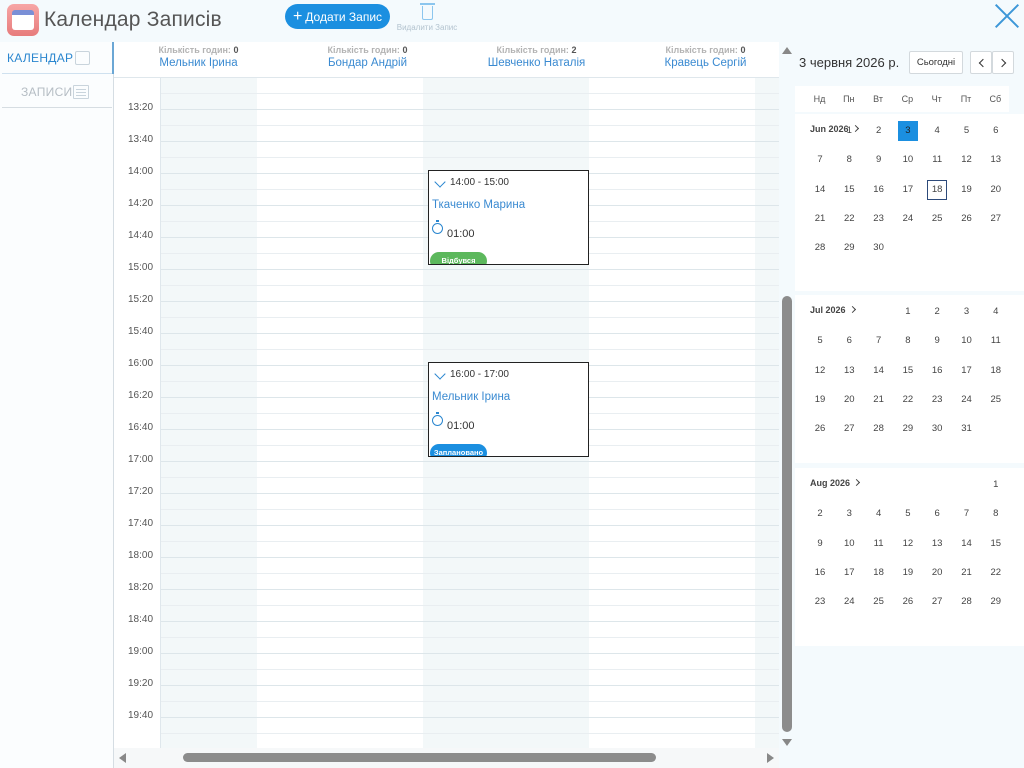  I want to click on add-appointment-button: + Додати Запис, so click(337, 16).